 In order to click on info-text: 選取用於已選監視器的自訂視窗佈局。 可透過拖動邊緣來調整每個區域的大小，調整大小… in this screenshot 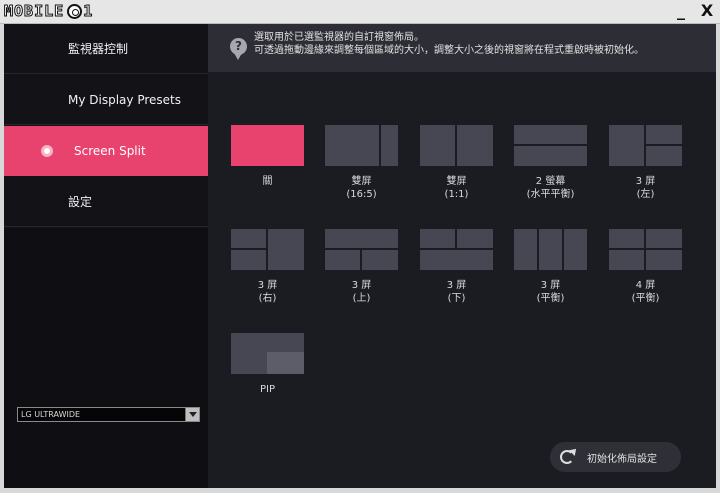, I will do `click(449, 44)`.